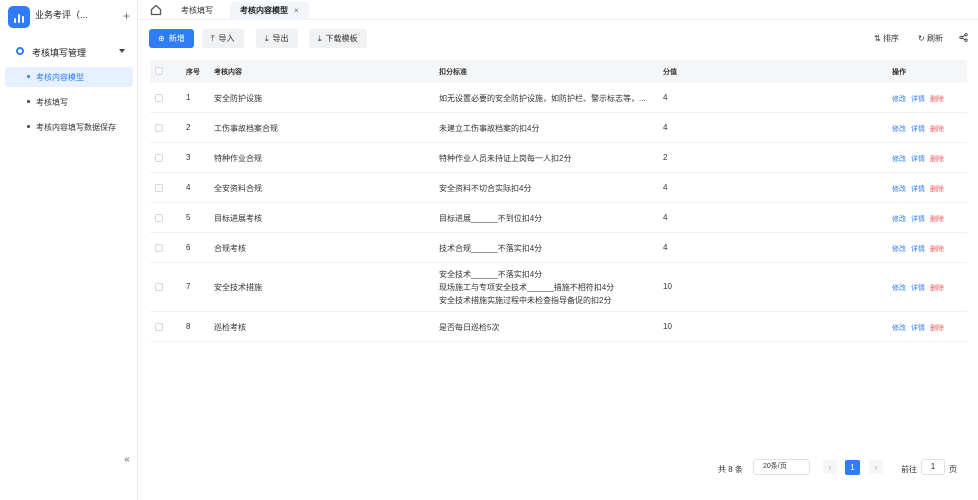  Describe the element at coordinates (953, 469) in the screenshot. I see `goto-unit: 页` at that location.